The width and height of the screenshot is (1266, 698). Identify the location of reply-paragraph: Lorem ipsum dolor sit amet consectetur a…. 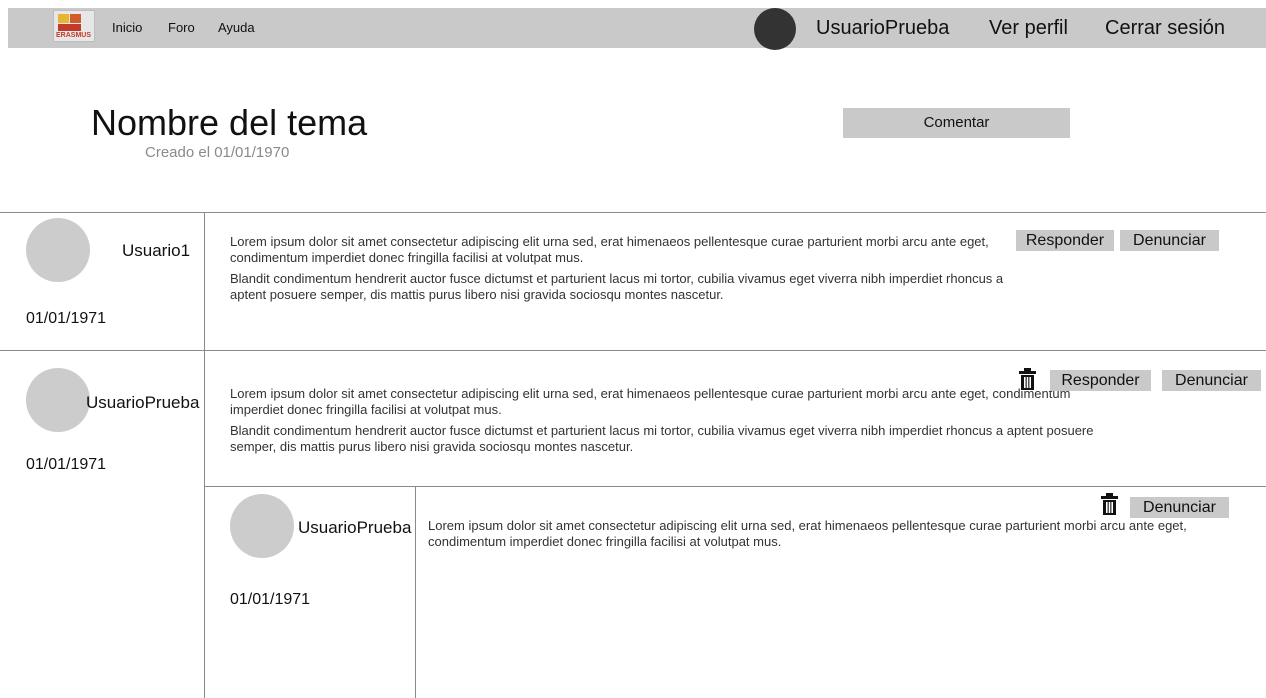
(807, 533).